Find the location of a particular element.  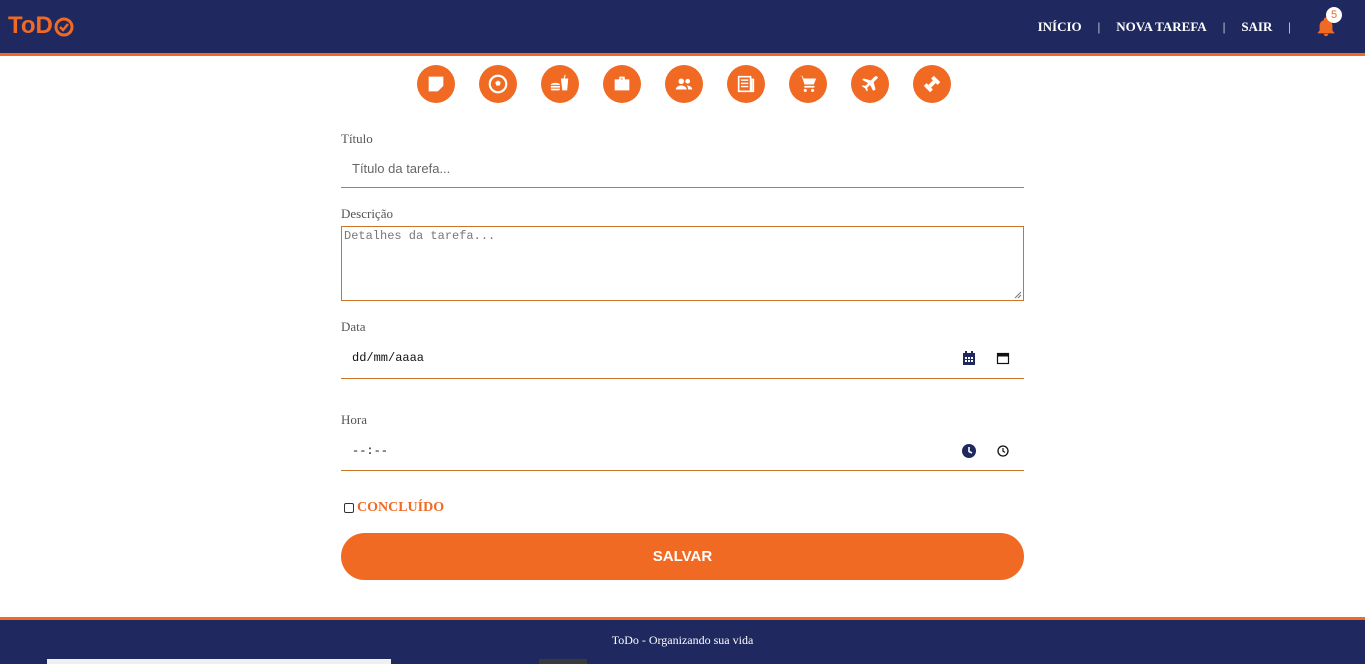

notifications-button: 5 is located at coordinates (1328, 22).